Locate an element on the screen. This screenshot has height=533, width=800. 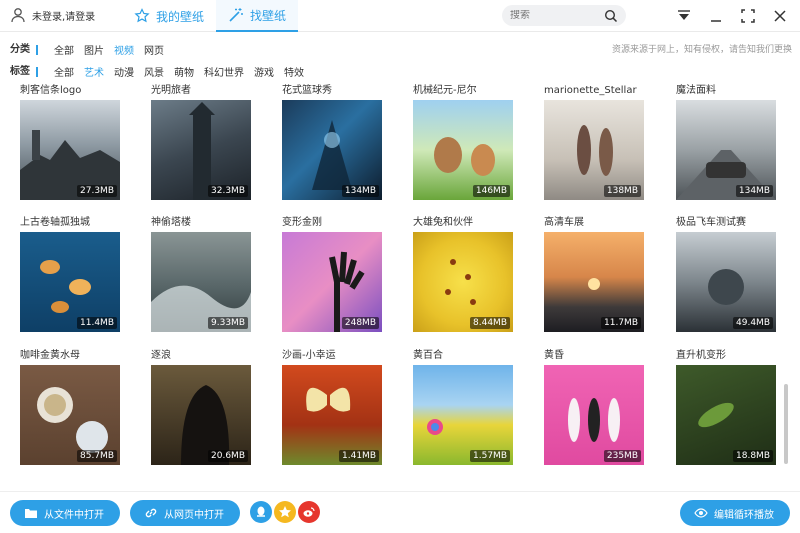
dropdown-menu-button is located at coordinates (684, 16).